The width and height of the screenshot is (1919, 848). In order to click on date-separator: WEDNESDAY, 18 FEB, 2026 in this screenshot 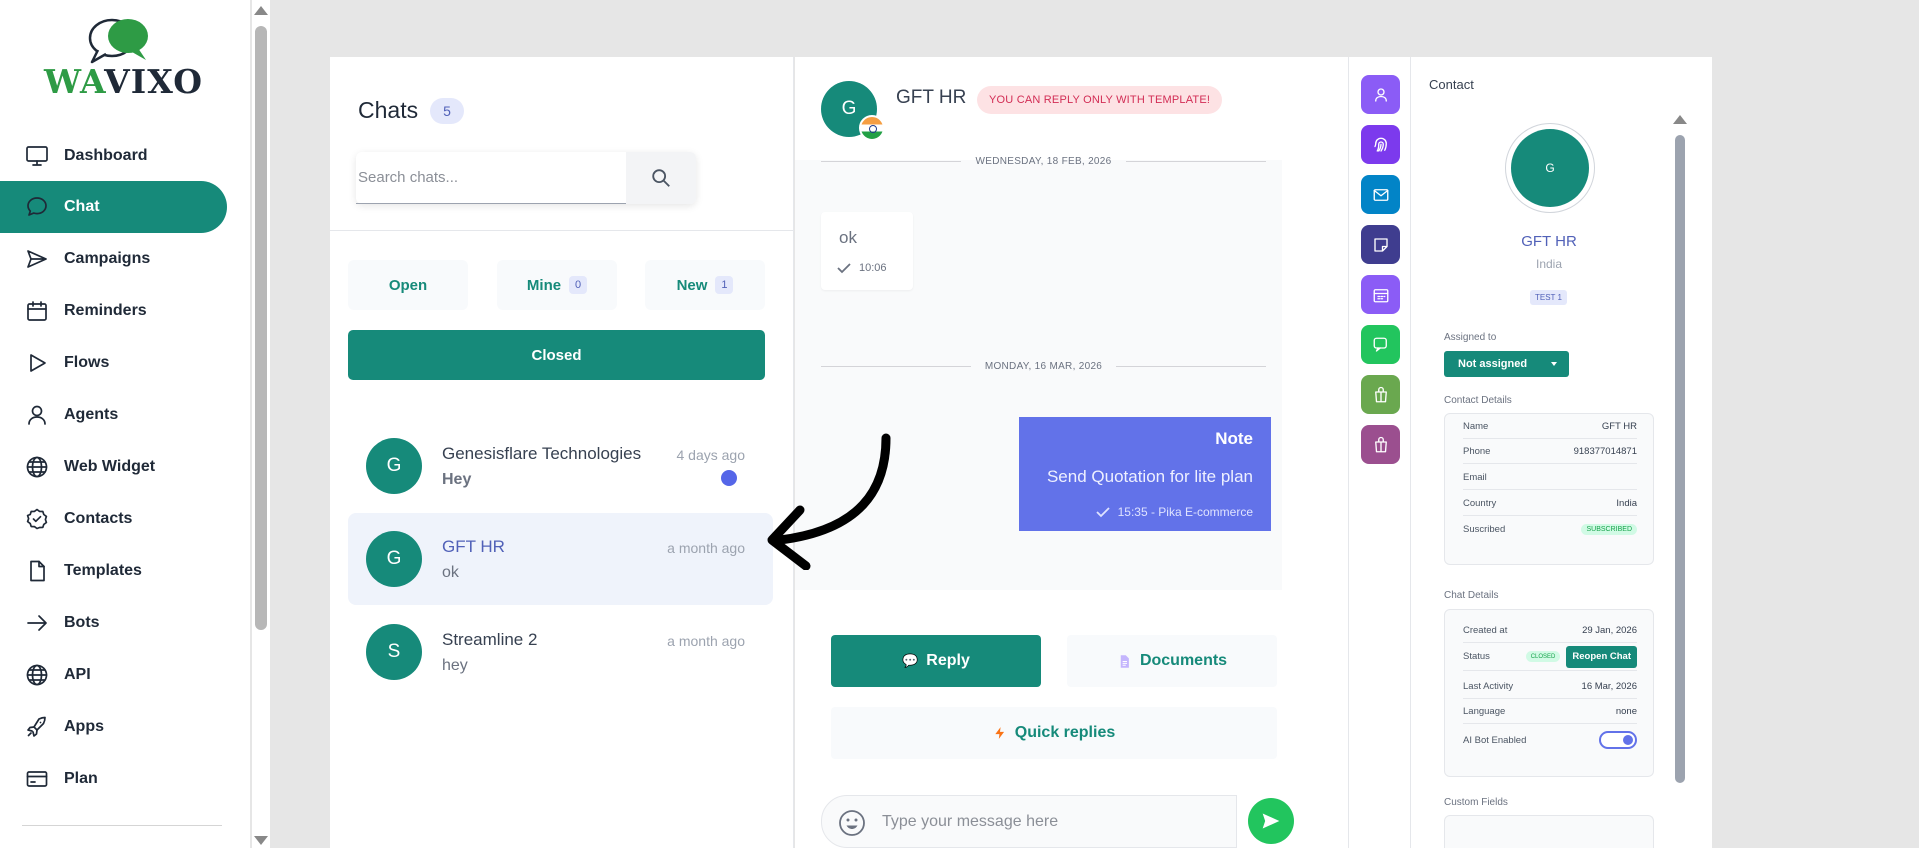, I will do `click(1043, 161)`.